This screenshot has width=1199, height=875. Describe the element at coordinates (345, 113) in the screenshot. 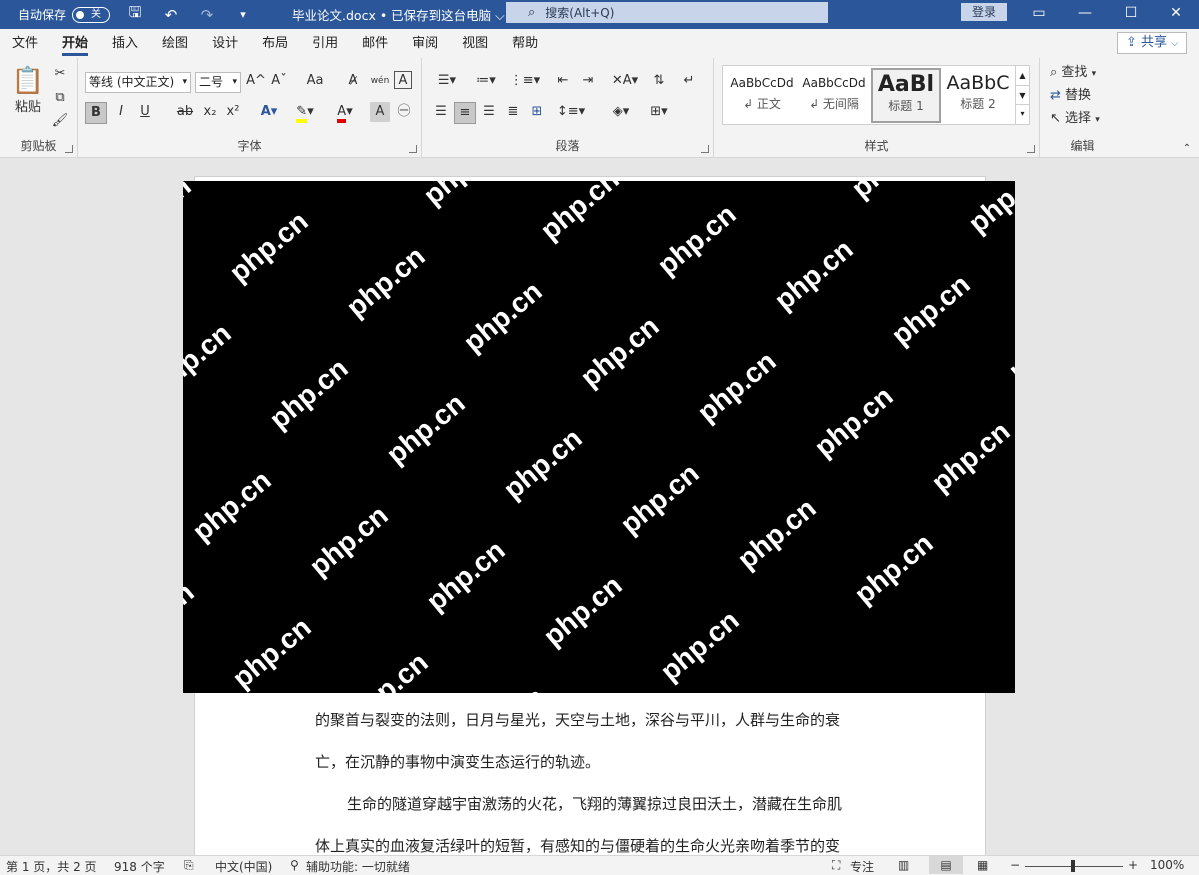

I see `font-color-icon: A▾` at that location.